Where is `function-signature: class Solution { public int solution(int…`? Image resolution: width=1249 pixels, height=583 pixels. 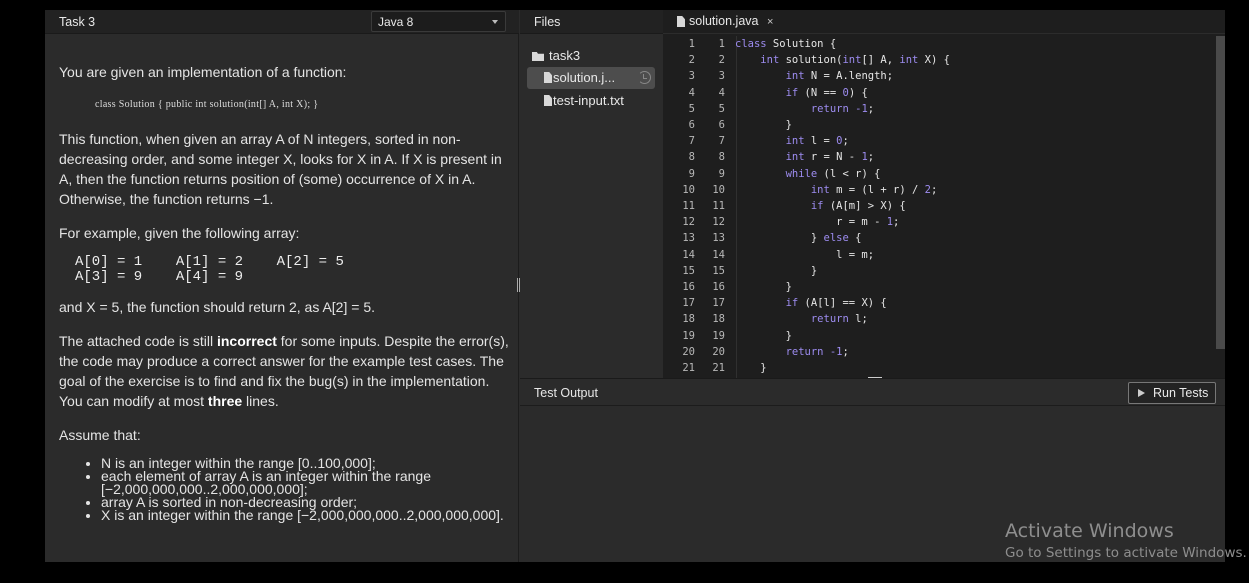 function-signature: class Solution { public int solution(int… is located at coordinates (207, 104).